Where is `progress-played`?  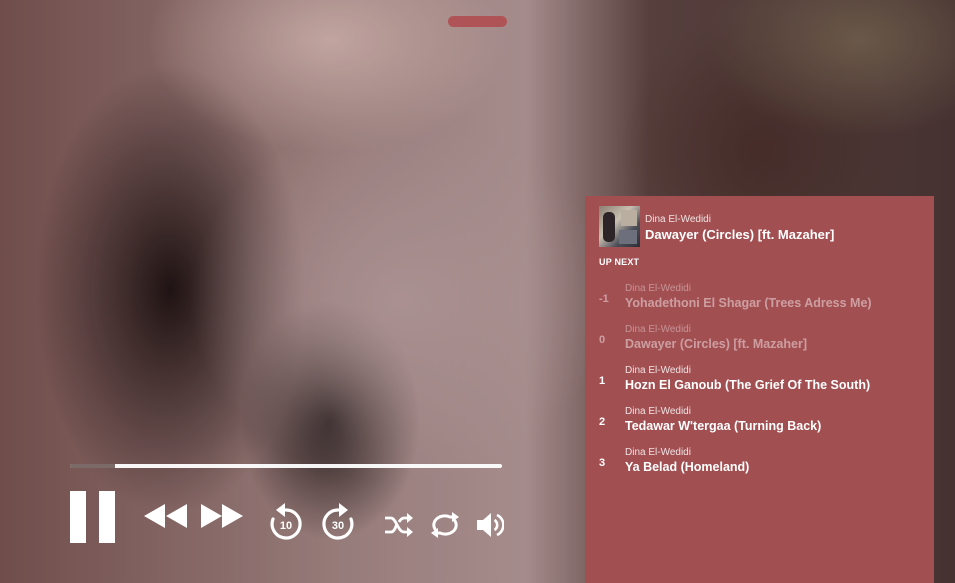
progress-played is located at coordinates (93, 466).